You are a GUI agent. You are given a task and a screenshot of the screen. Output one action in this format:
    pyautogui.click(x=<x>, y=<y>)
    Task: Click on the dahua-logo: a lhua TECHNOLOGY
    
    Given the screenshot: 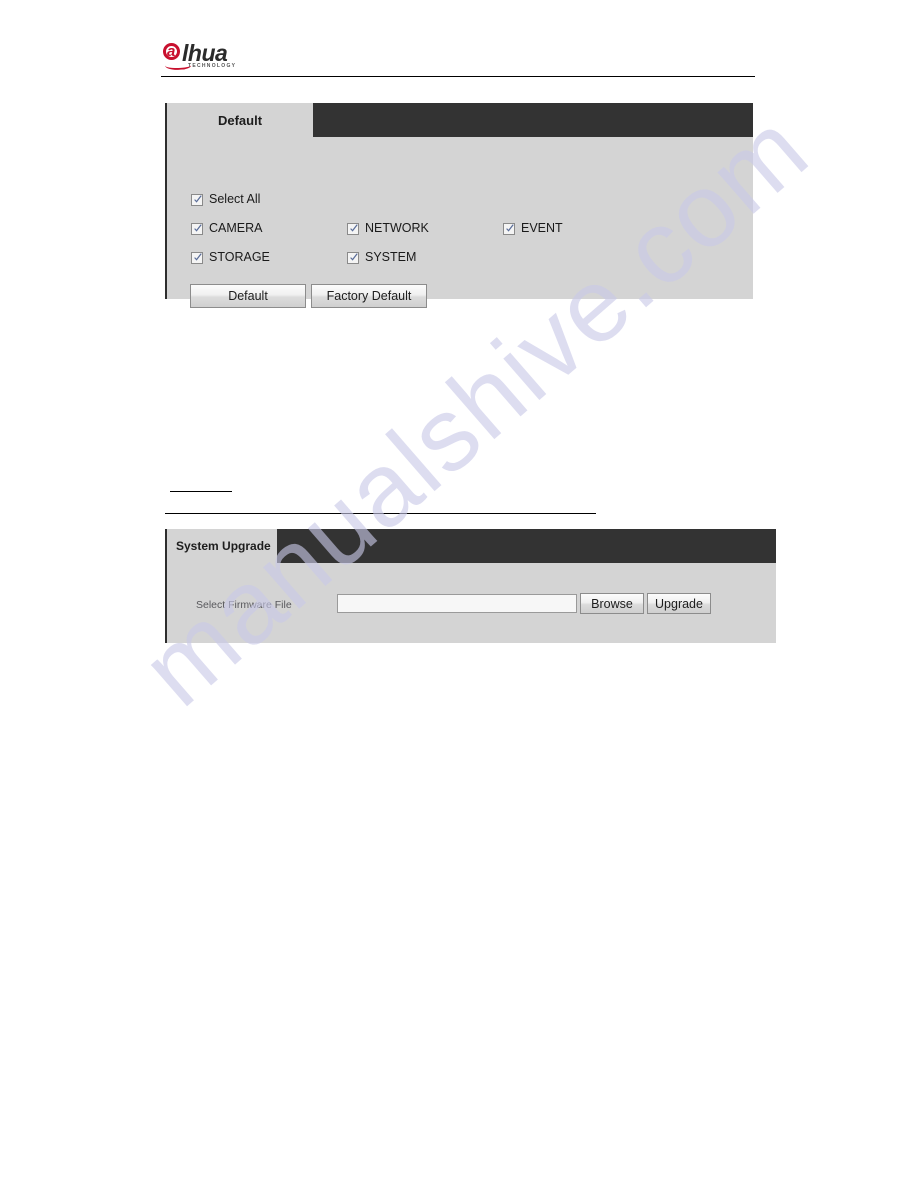 What is the action you would take?
    pyautogui.click(x=199, y=57)
    